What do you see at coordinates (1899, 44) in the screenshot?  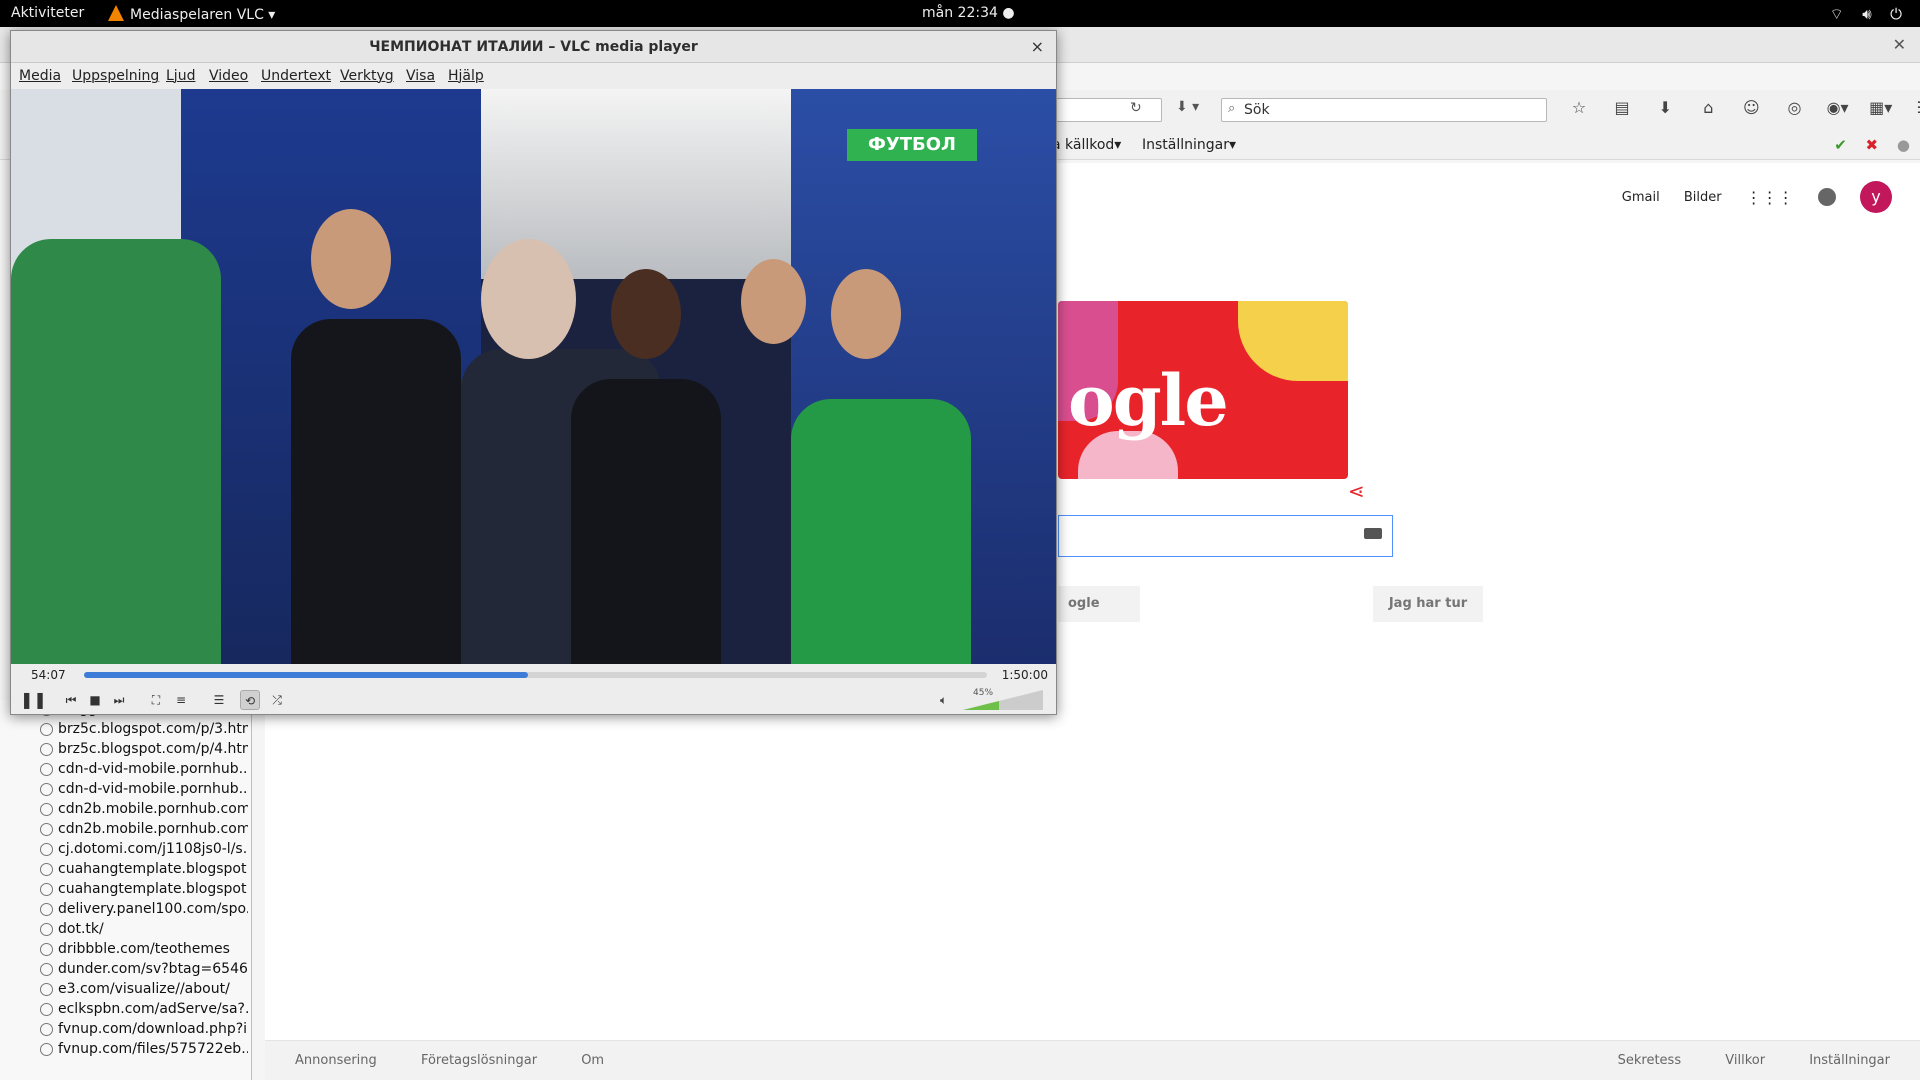 I see `firefox-close-icon: ✕` at bounding box center [1899, 44].